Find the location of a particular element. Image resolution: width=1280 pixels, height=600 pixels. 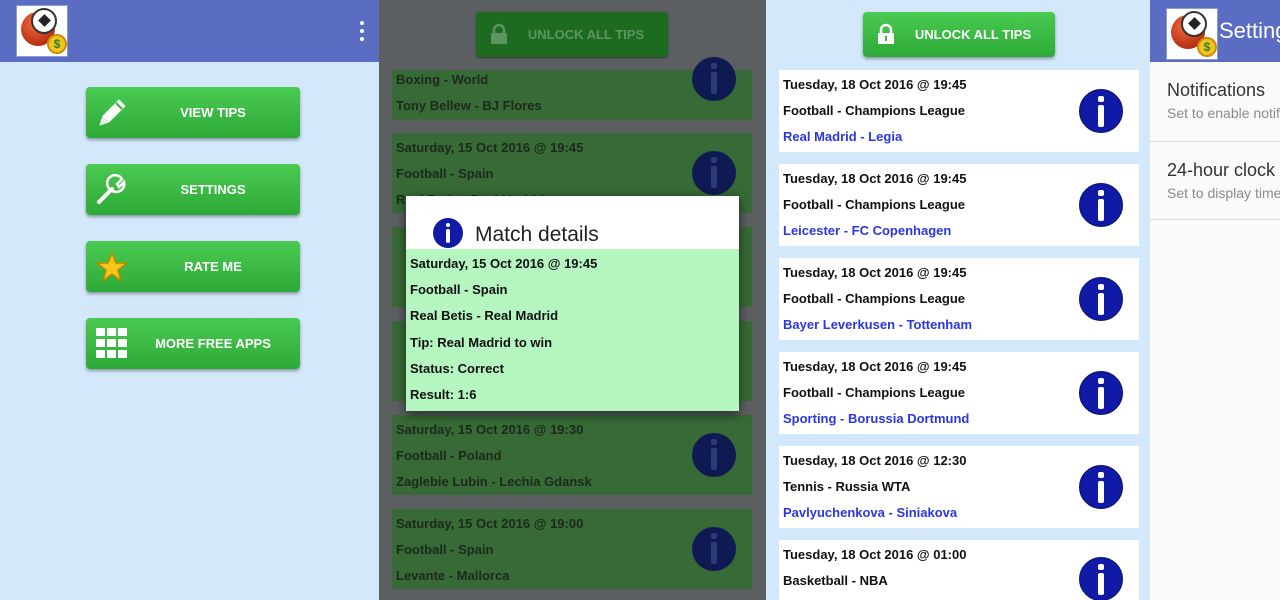

tip-sport: Tennis - Russia WTA is located at coordinates (847, 486).